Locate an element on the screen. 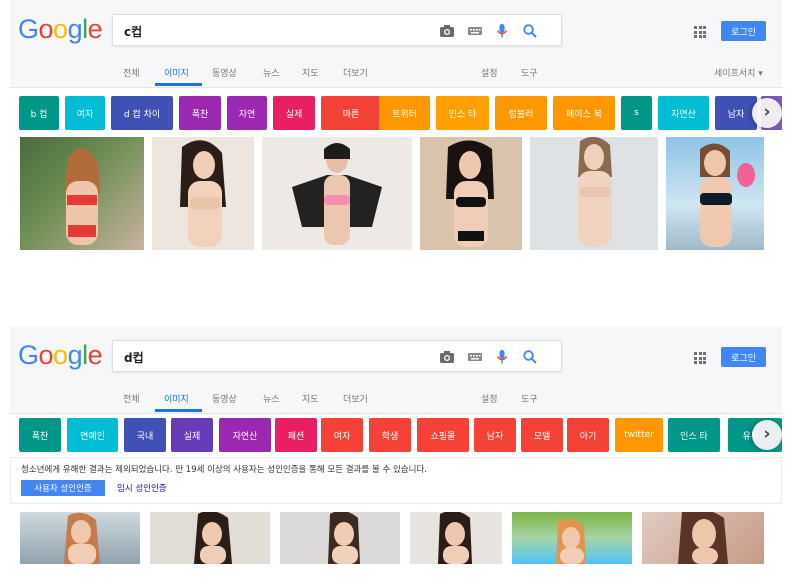 The width and height of the screenshot is (800, 586). chip-label: 남자 is located at coordinates (495, 436).